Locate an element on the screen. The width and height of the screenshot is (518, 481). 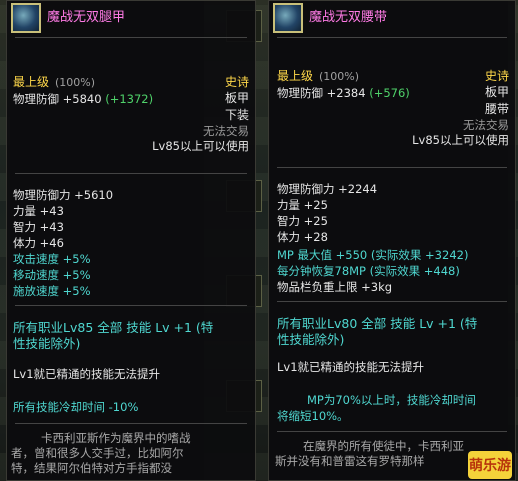
equip-part: 腰带 is located at coordinates (496, 109).